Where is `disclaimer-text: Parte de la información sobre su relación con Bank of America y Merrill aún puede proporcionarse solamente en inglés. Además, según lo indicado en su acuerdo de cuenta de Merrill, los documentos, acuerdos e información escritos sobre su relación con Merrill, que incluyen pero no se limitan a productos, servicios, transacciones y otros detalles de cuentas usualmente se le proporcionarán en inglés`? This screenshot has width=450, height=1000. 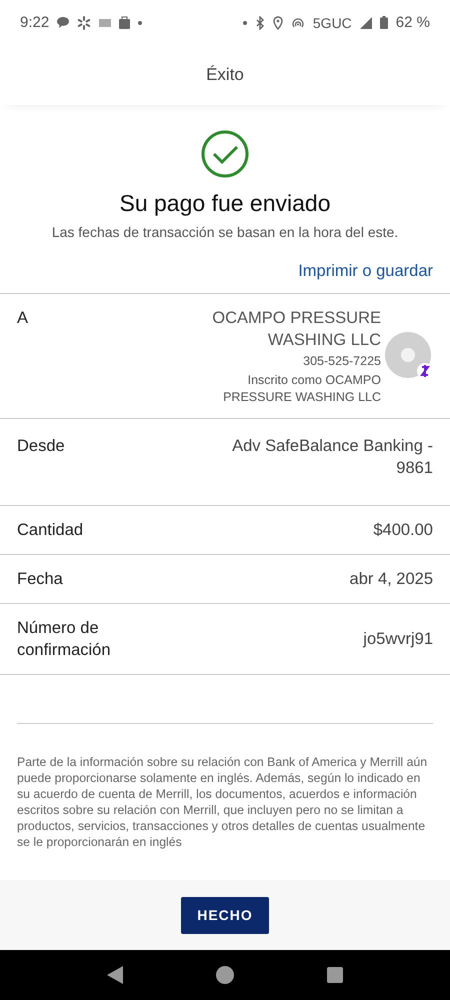
disclaimer-text: Parte de la información sobre su relación con Bank of America y Merrill aún puede proporcionarse solamente en inglés. Además, según lo indicado en su acuerdo de cuenta de Merrill, los documentos, acuerdos e información escritos sobre su relación con Merrill, que incluyen pero no se limitan a productos, servicios, transacciones y otros detalles de cuentas usualmente se le proporcionarán en inglés is located at coordinates (222, 802).